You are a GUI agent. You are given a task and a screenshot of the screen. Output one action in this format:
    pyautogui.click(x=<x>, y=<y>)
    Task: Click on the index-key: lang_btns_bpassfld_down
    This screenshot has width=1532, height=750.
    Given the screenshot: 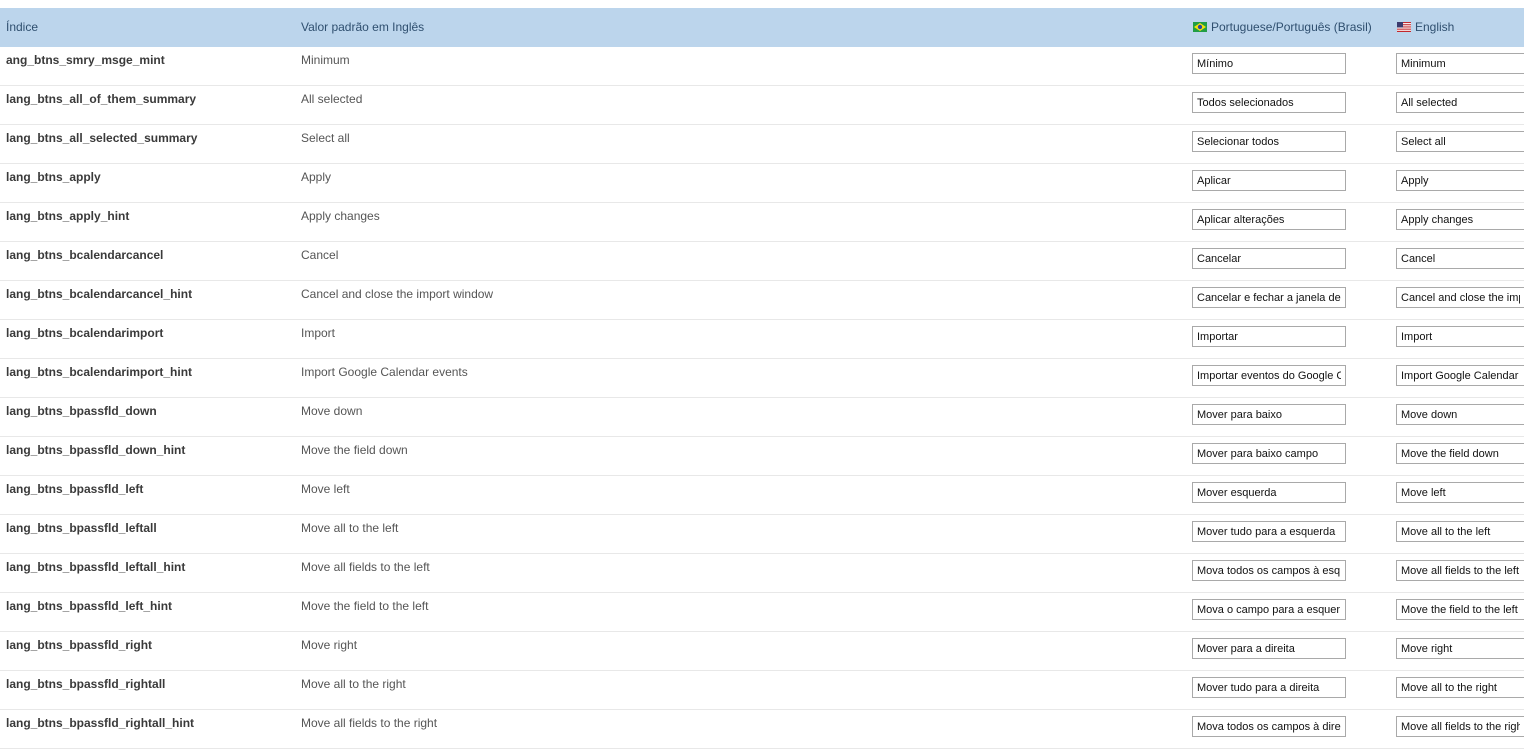 What is the action you would take?
    pyautogui.click(x=81, y=411)
    